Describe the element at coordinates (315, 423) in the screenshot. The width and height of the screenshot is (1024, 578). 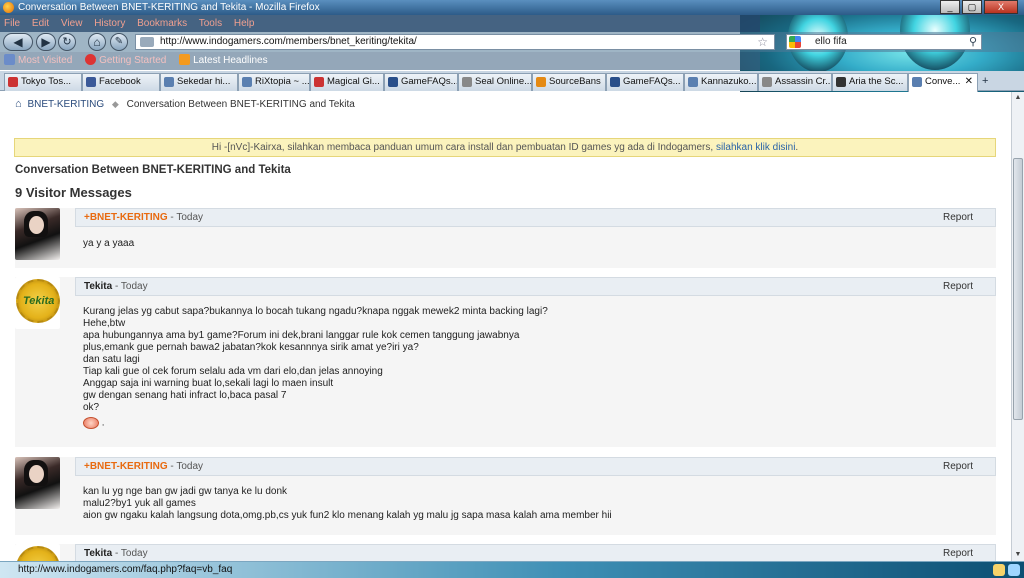
I see `smiley-line: .` at that location.